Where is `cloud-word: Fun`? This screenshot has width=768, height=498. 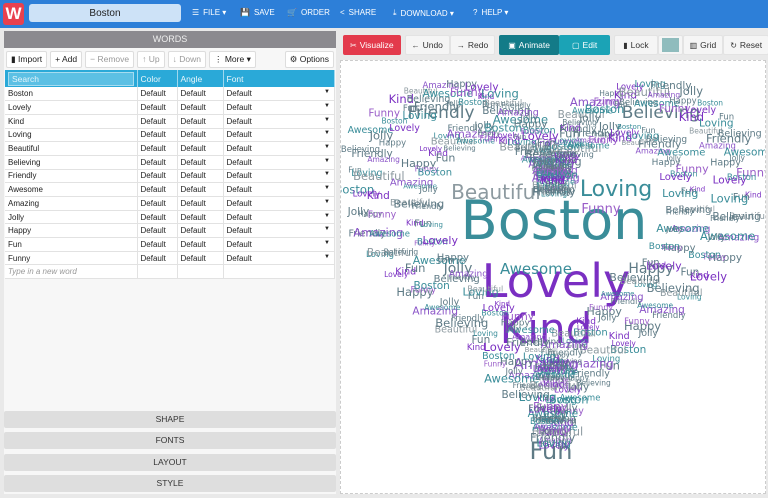 cloud-word: Fun is located at coordinates (651, 263).